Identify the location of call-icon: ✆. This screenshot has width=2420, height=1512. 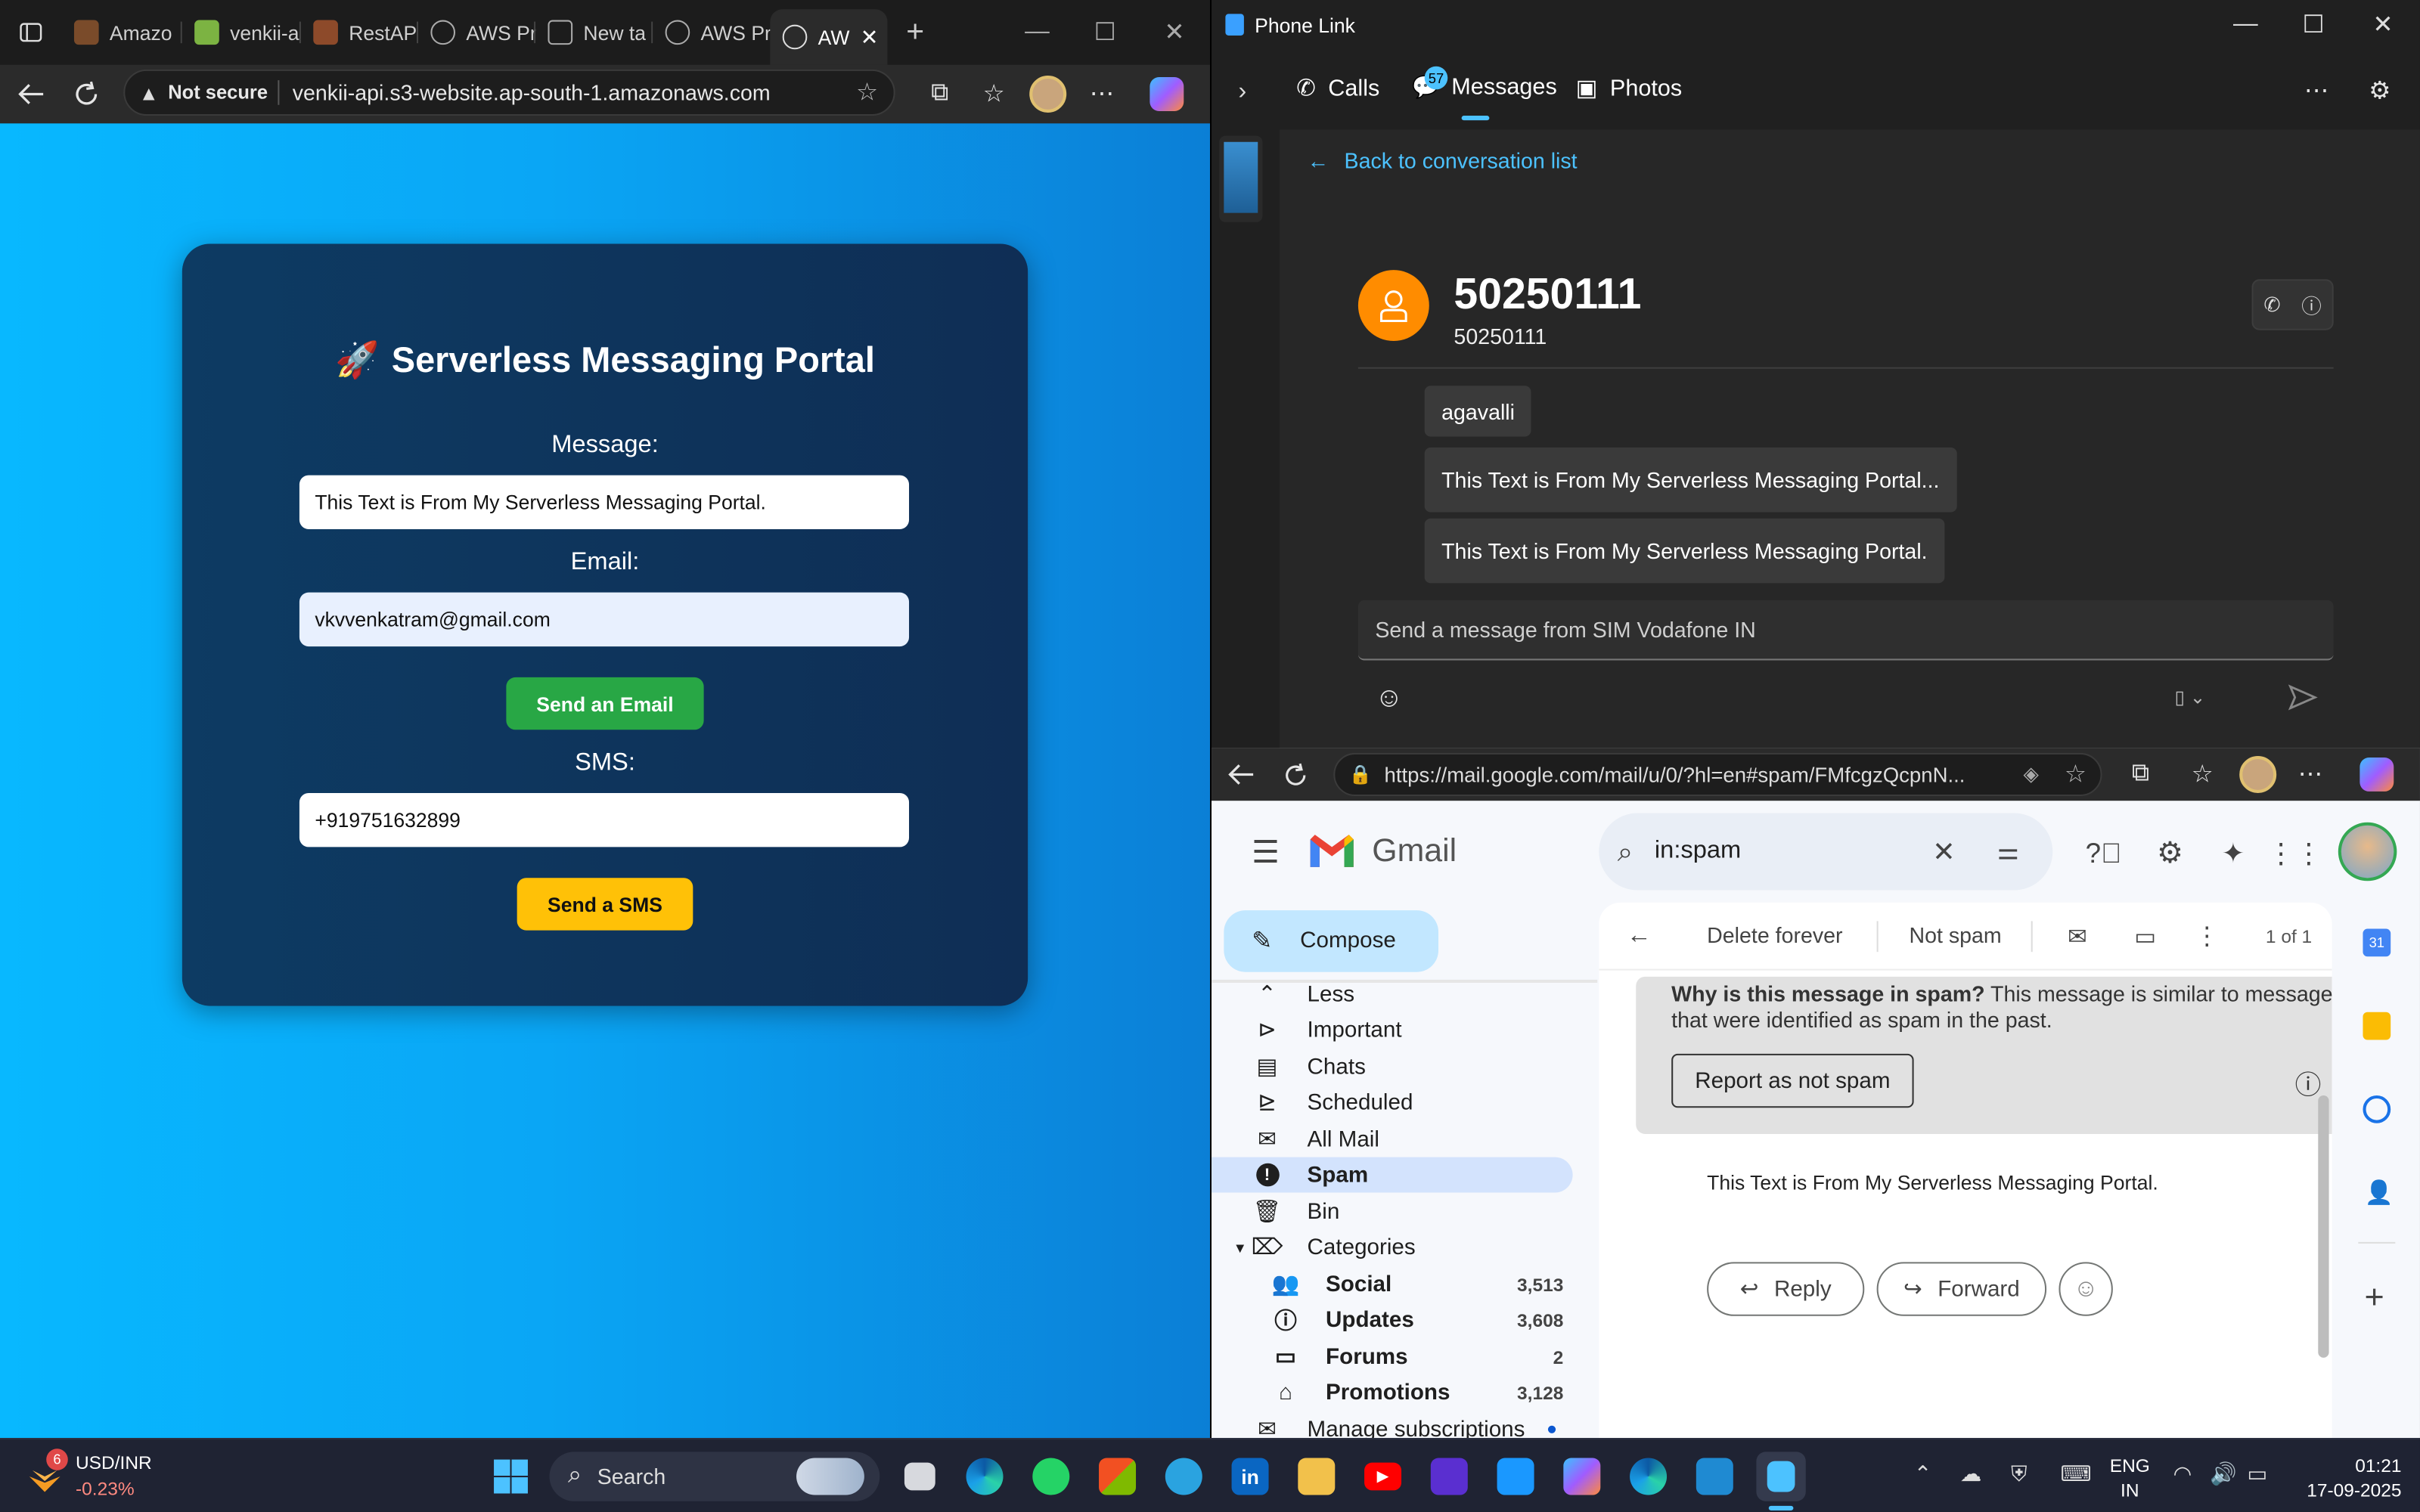
(2271, 305).